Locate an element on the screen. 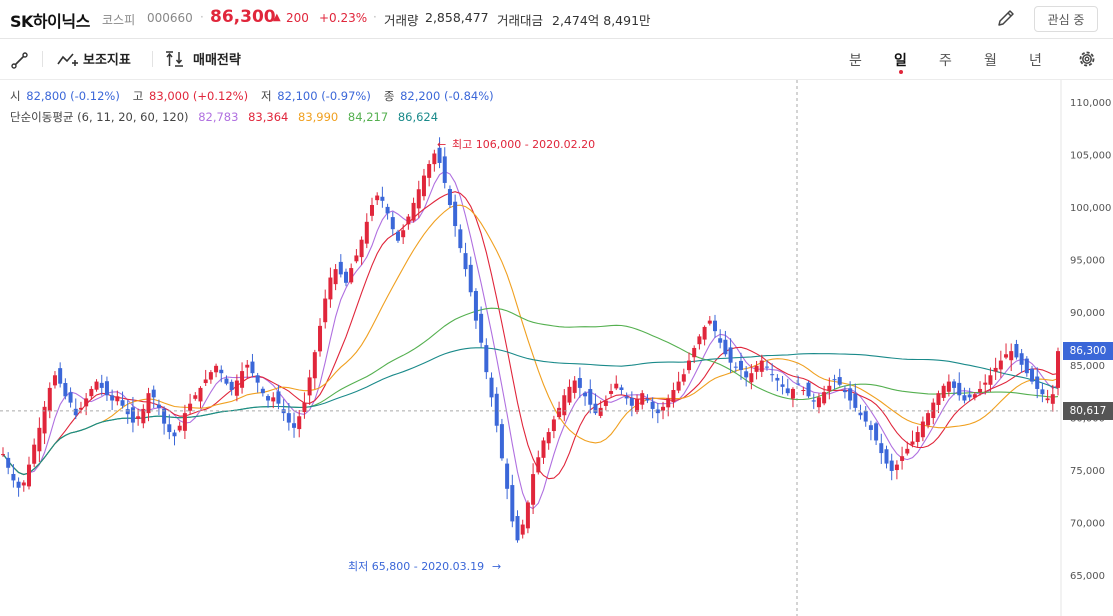  indicators-button: 보조지표 is located at coordinates (107, 58).